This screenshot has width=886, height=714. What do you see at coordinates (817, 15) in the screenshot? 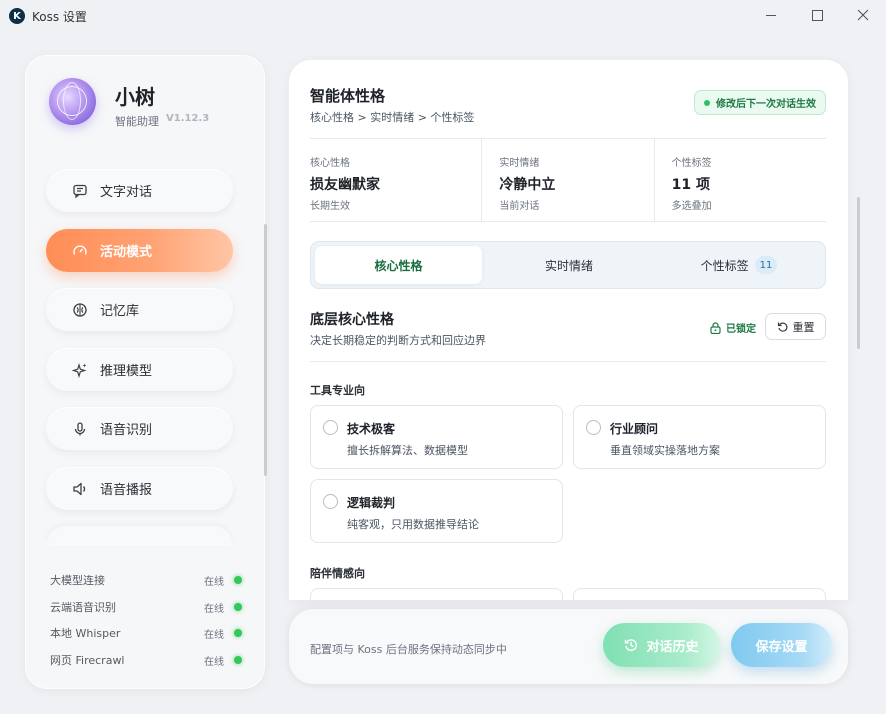
I see `maximize-icon` at bounding box center [817, 15].